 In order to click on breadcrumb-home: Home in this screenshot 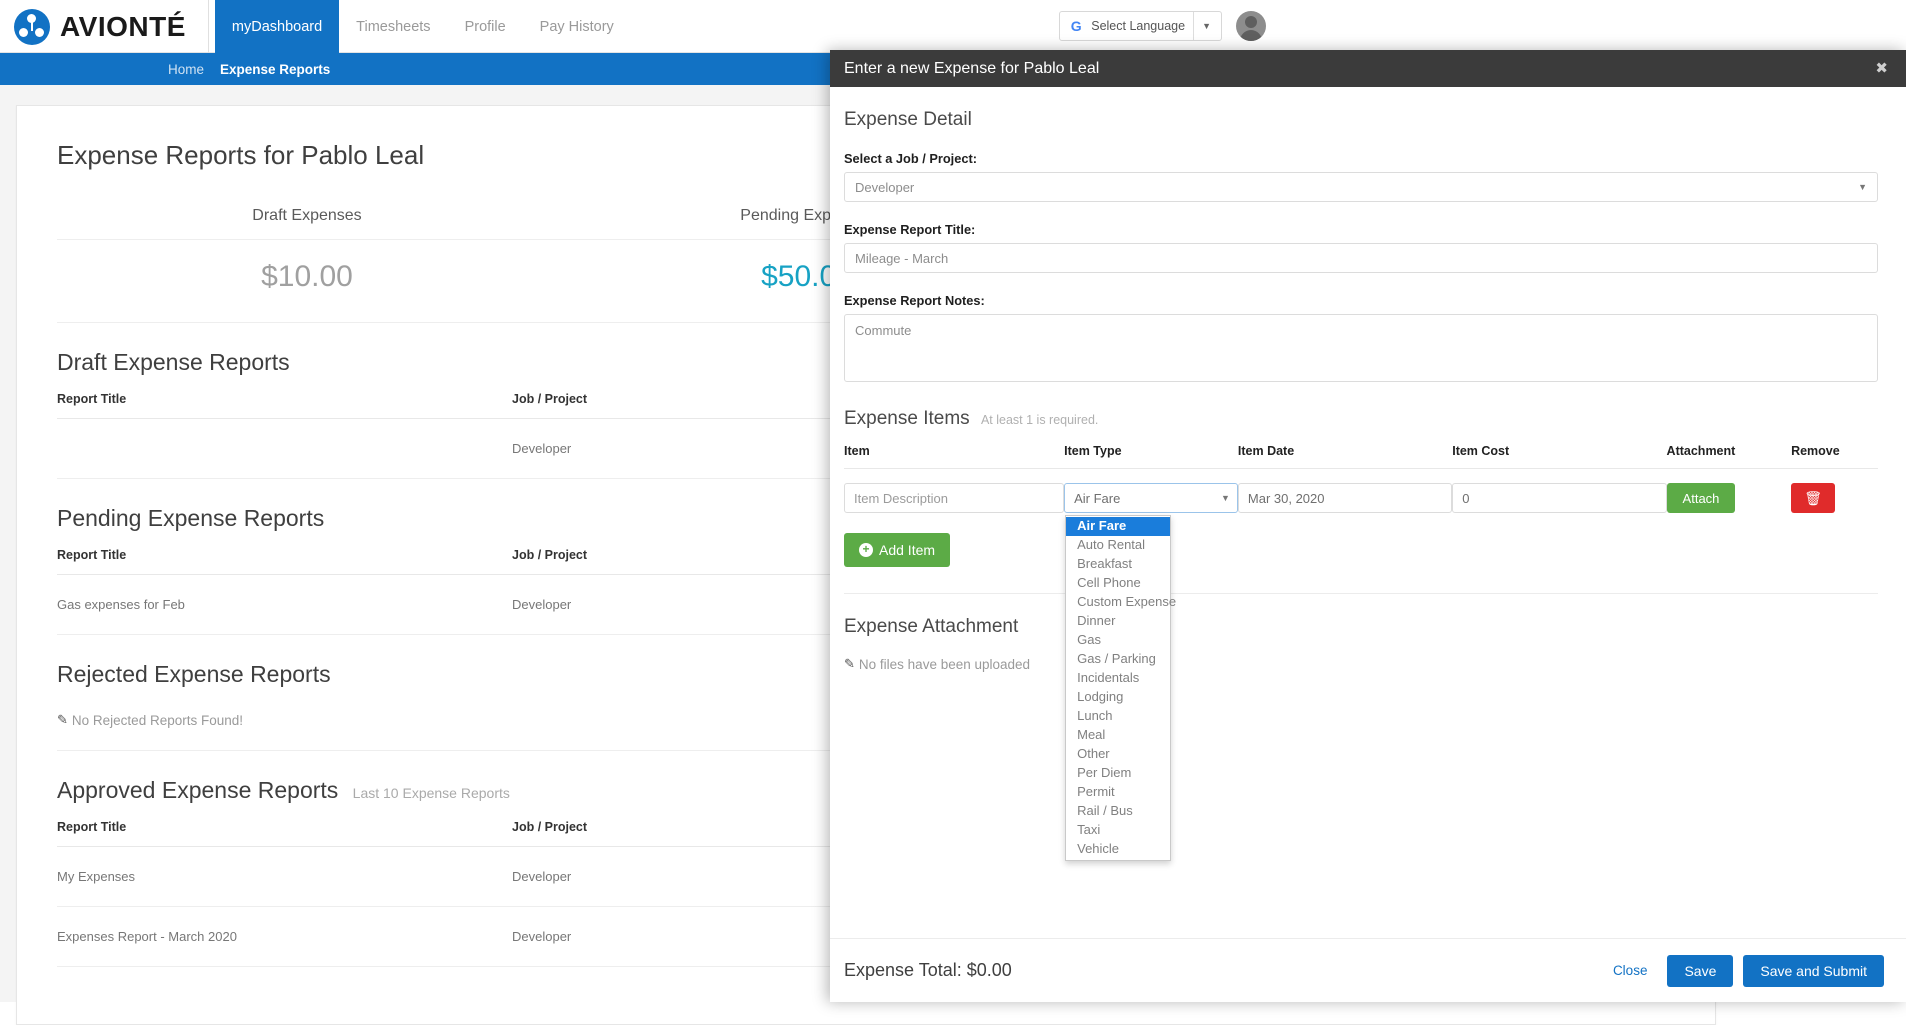, I will do `click(186, 69)`.